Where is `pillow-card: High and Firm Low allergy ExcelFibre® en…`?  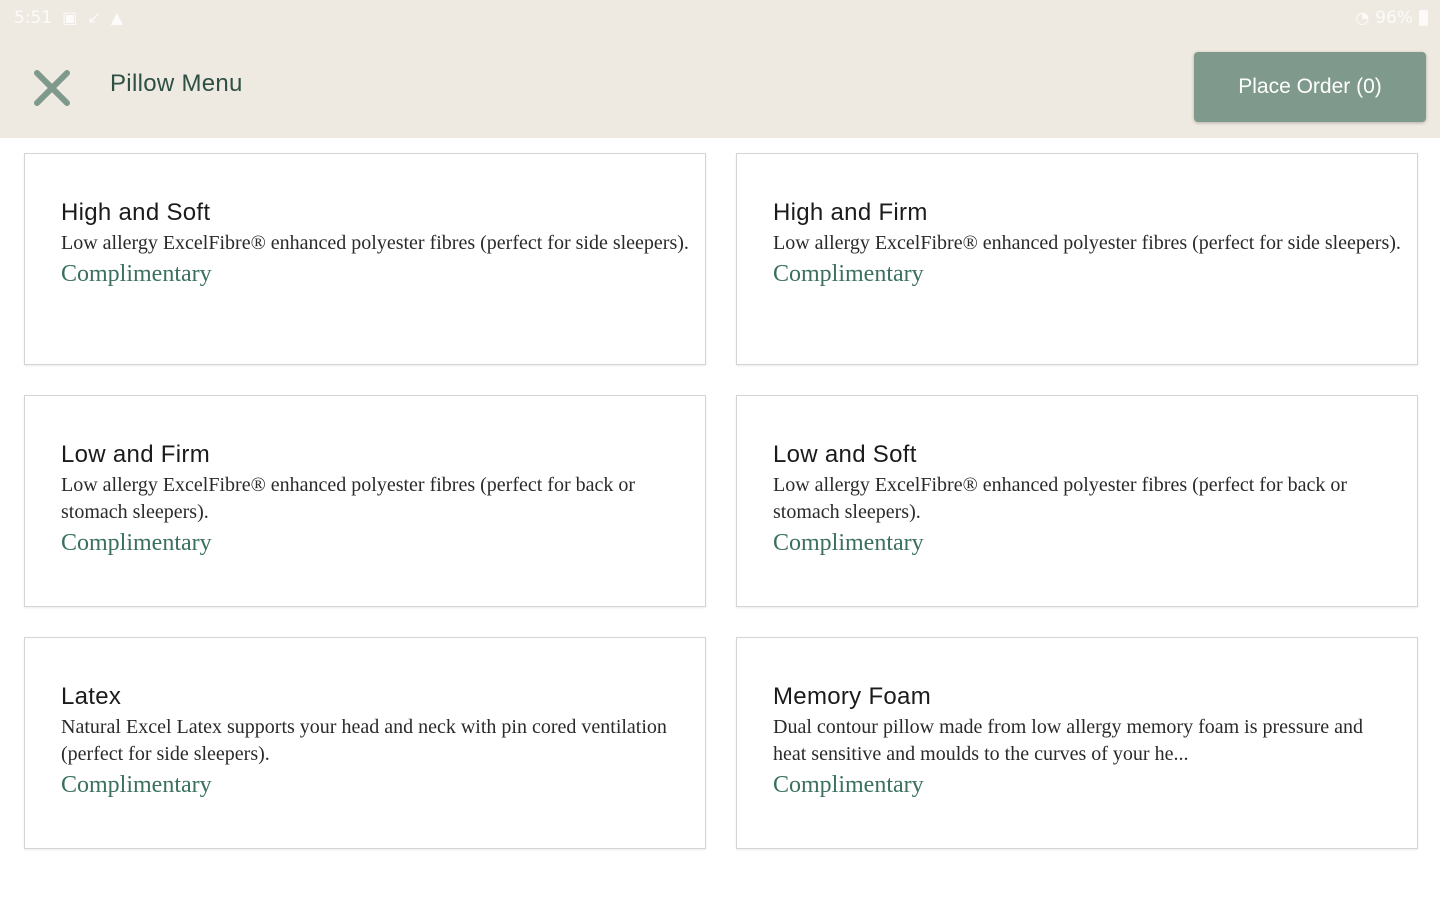 pillow-card: High and Firm Low allergy ExcelFibre® en… is located at coordinates (1077, 259).